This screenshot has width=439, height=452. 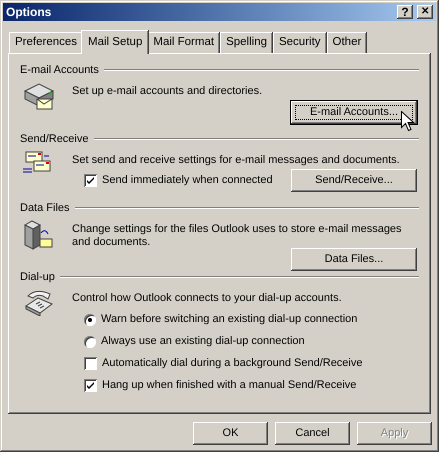 What do you see at coordinates (407, 121) in the screenshot?
I see `mouse-cursor-icon` at bounding box center [407, 121].